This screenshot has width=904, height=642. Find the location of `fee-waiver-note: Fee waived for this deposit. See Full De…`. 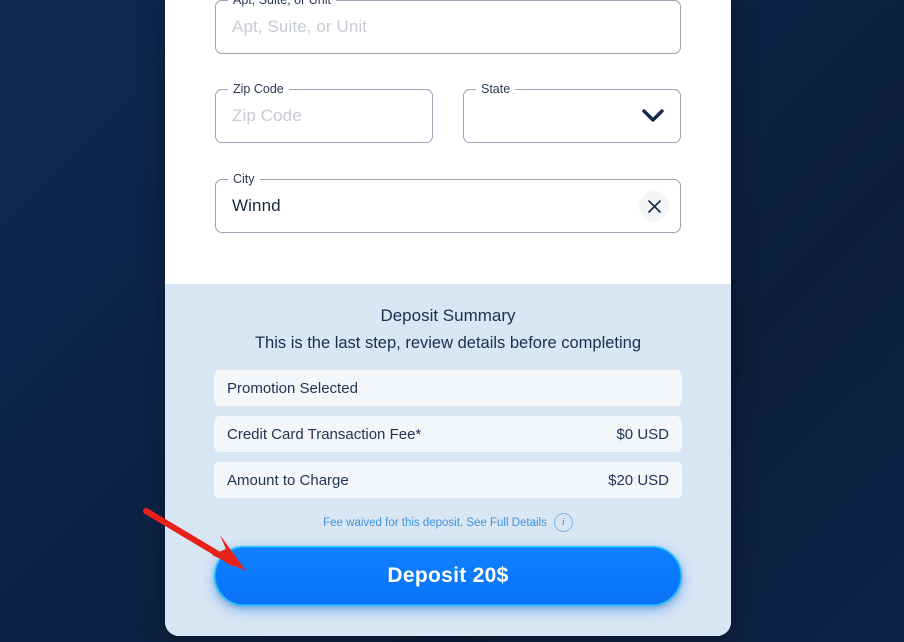

fee-waiver-note: Fee waived for this deposit. See Full De… is located at coordinates (448, 522).